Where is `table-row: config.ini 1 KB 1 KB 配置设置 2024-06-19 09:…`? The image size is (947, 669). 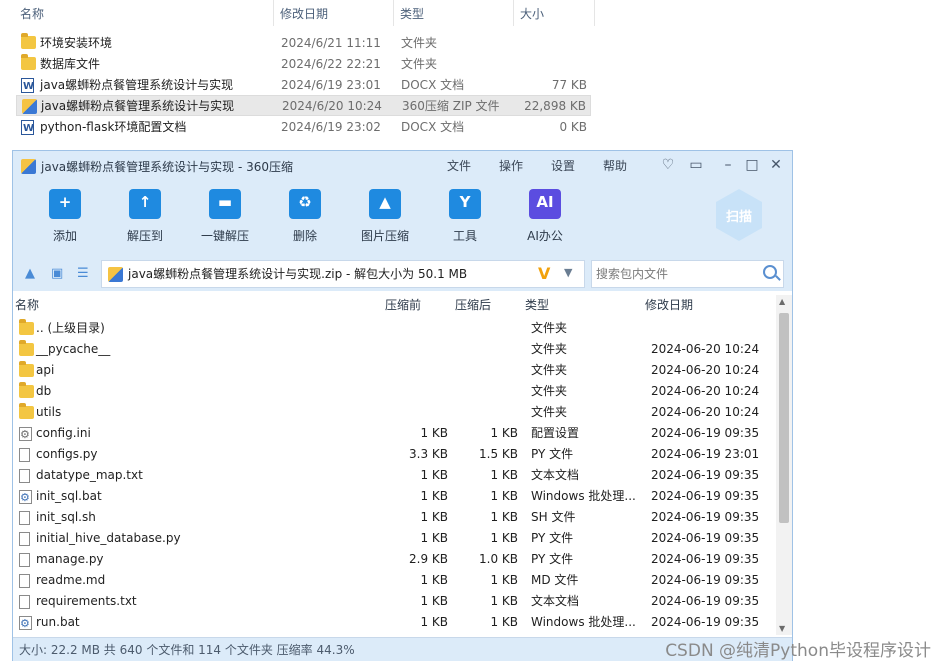
table-row: config.ini 1 KB 1 KB 配置设置 2024-06-19 09:… is located at coordinates (394, 434).